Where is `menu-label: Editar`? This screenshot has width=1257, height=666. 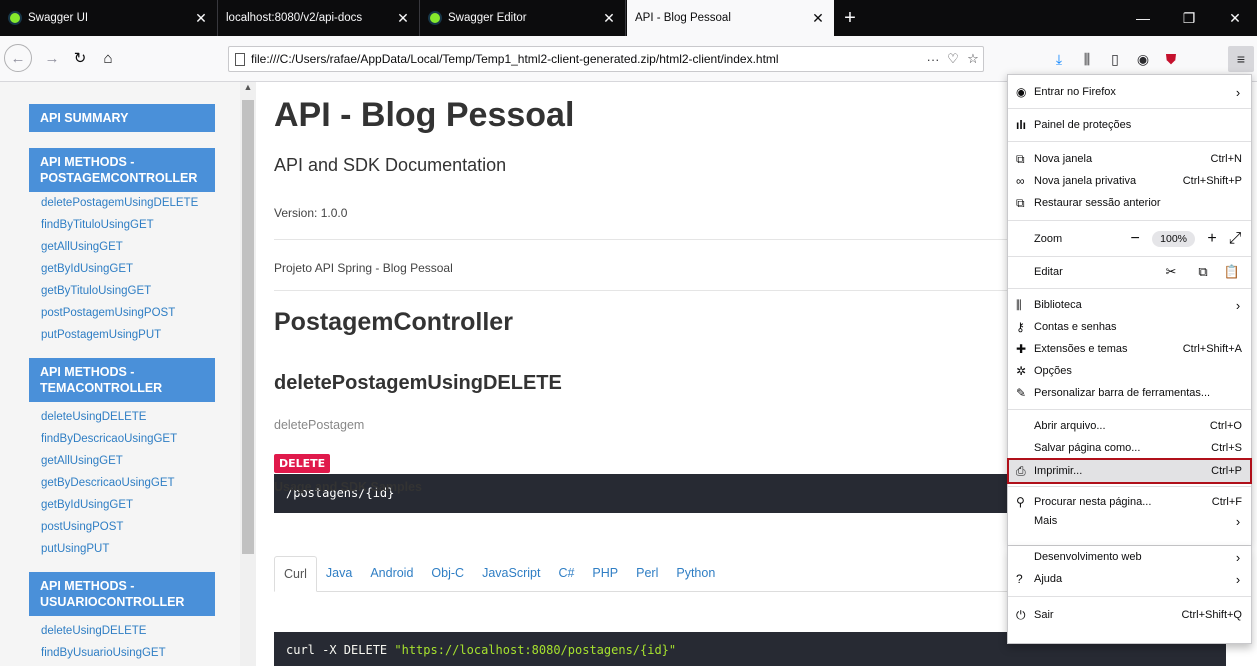 menu-label: Editar is located at coordinates (1048, 272).